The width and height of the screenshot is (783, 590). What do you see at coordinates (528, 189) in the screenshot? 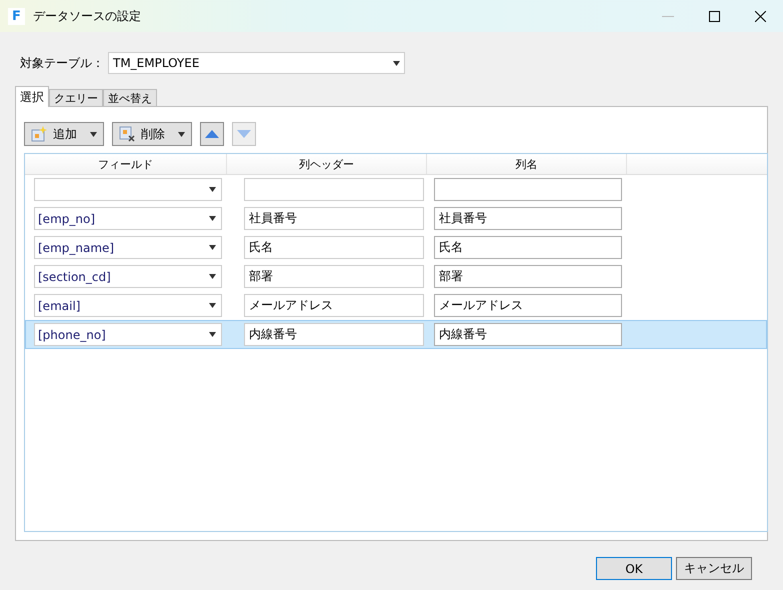
I see `column-name-field` at bounding box center [528, 189].